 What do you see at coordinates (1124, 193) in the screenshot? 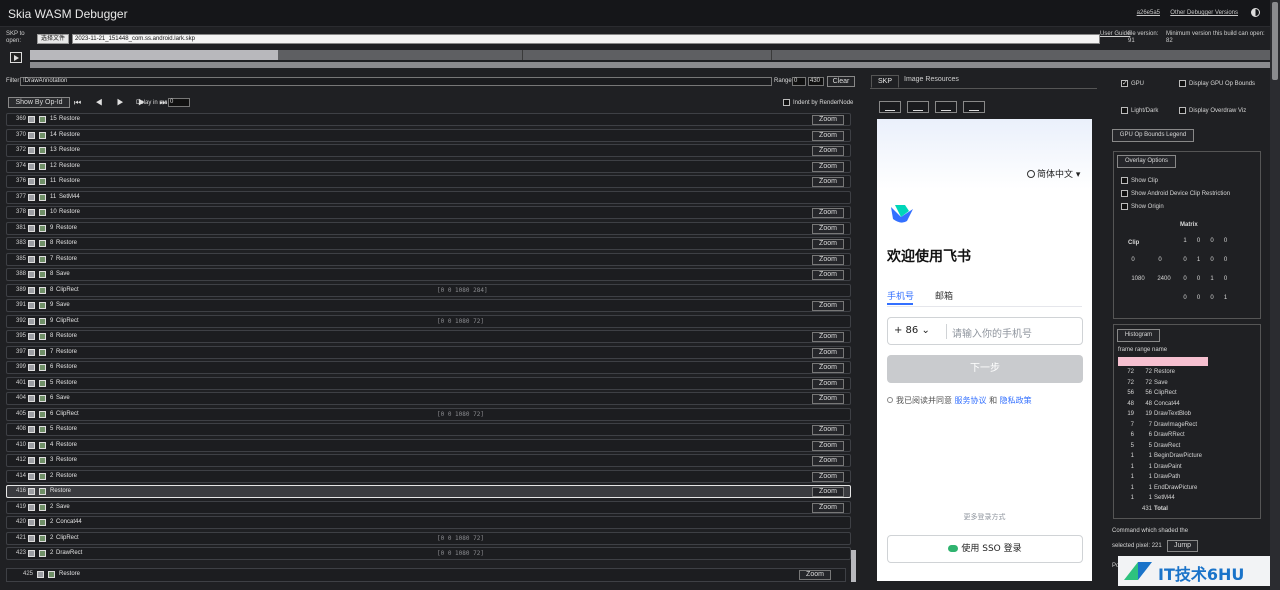
I see `show-android-clip-checkbox` at bounding box center [1124, 193].